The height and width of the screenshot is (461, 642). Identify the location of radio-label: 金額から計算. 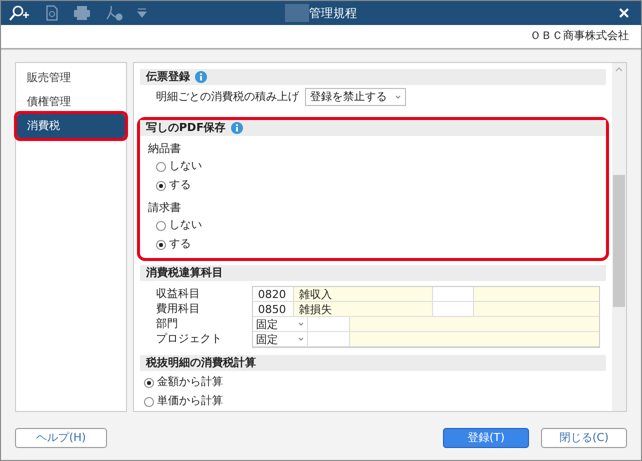
(190, 382).